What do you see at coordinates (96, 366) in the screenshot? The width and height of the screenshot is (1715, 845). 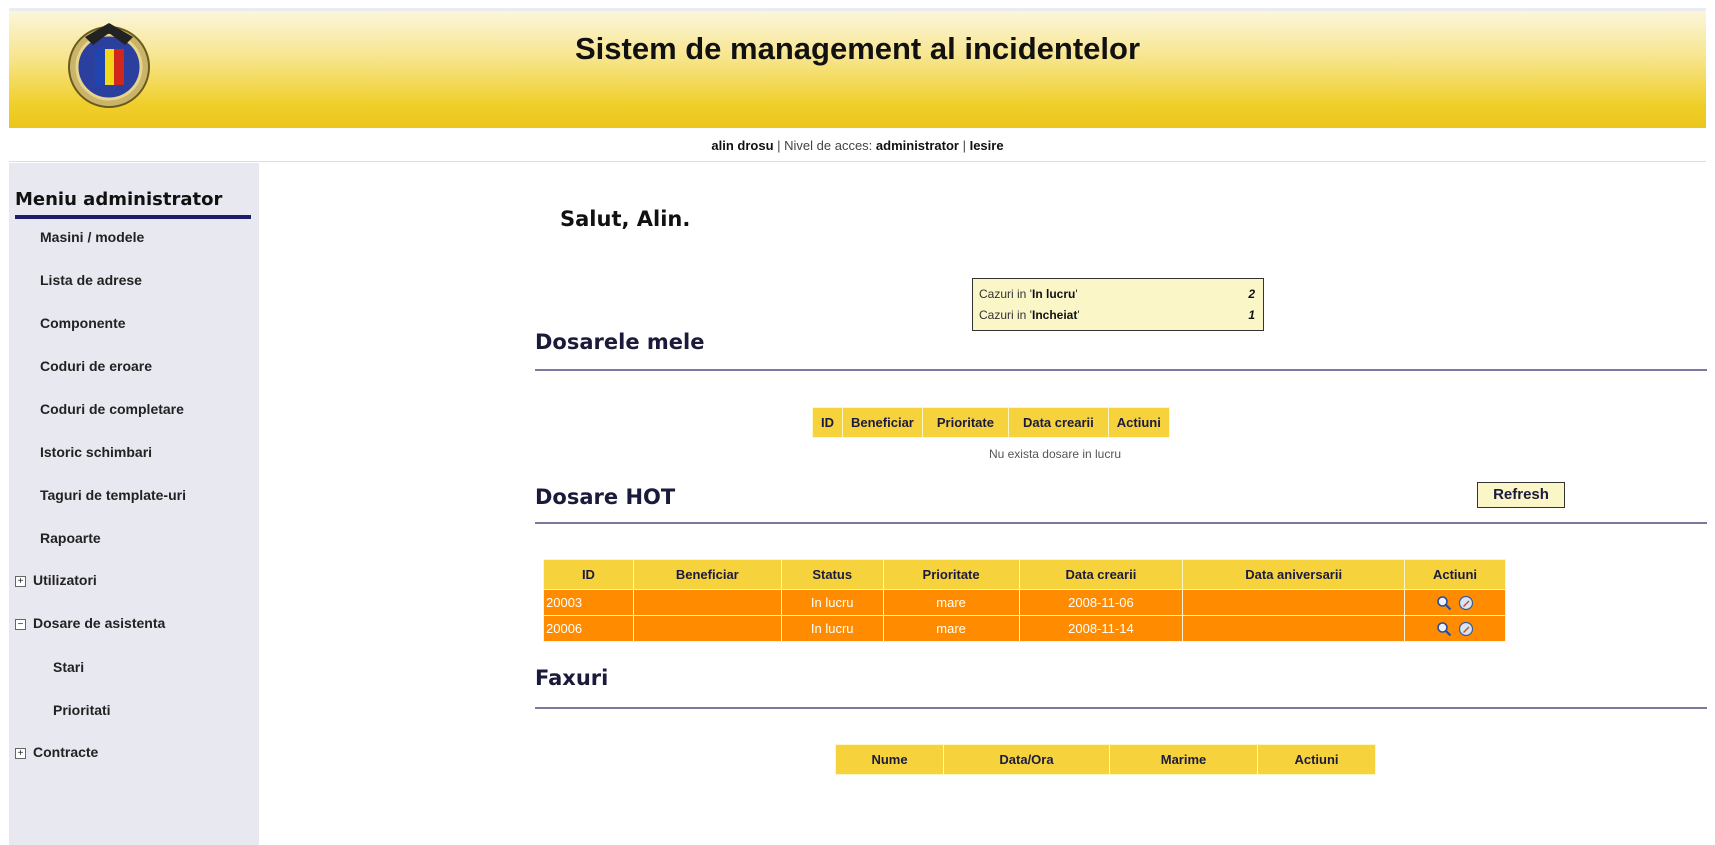 I see `sidebar-item-coduri-eroare: Coduri de eroare` at bounding box center [96, 366].